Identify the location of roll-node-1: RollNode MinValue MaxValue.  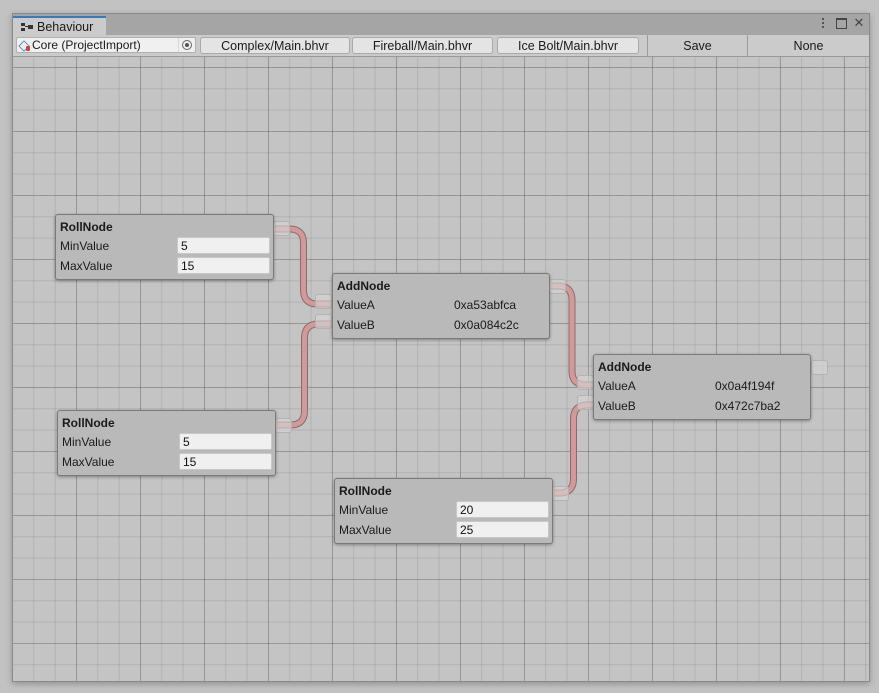
(164, 247).